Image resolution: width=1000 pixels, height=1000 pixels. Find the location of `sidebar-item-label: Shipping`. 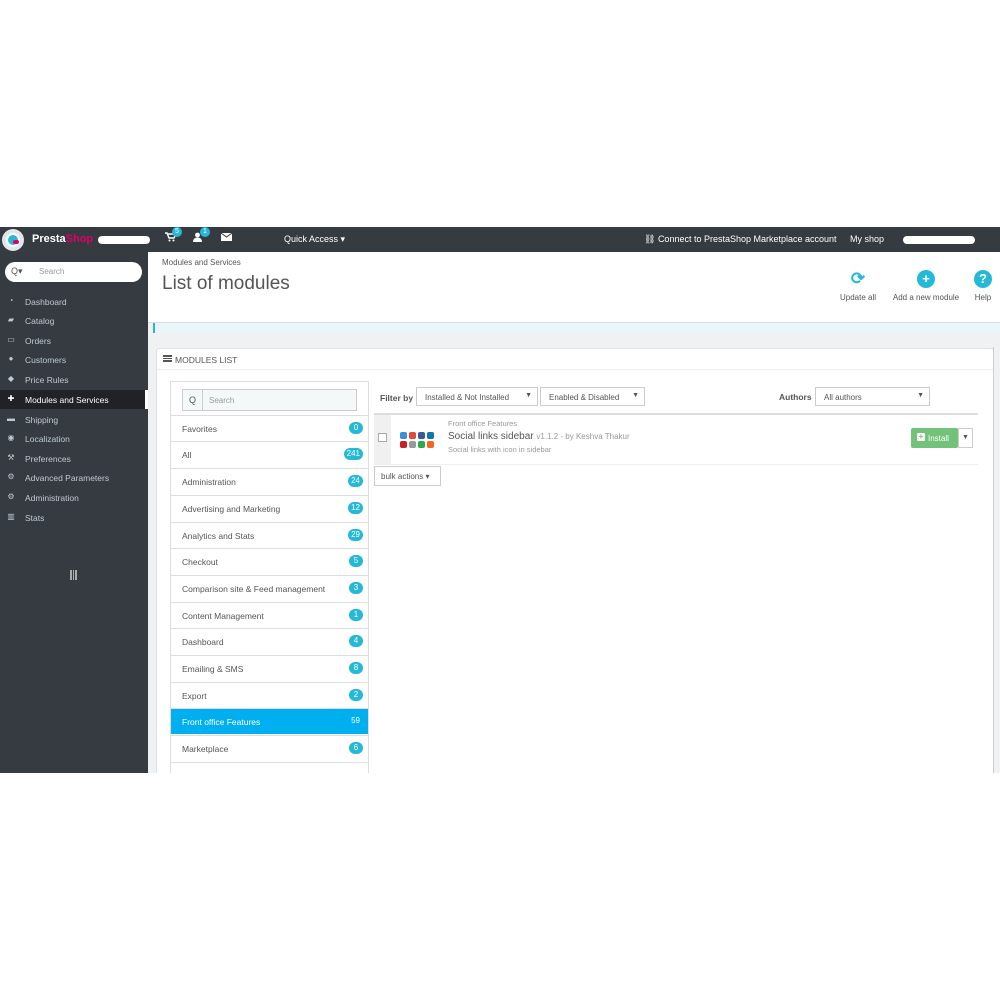

sidebar-item-label: Shipping is located at coordinates (42, 420).